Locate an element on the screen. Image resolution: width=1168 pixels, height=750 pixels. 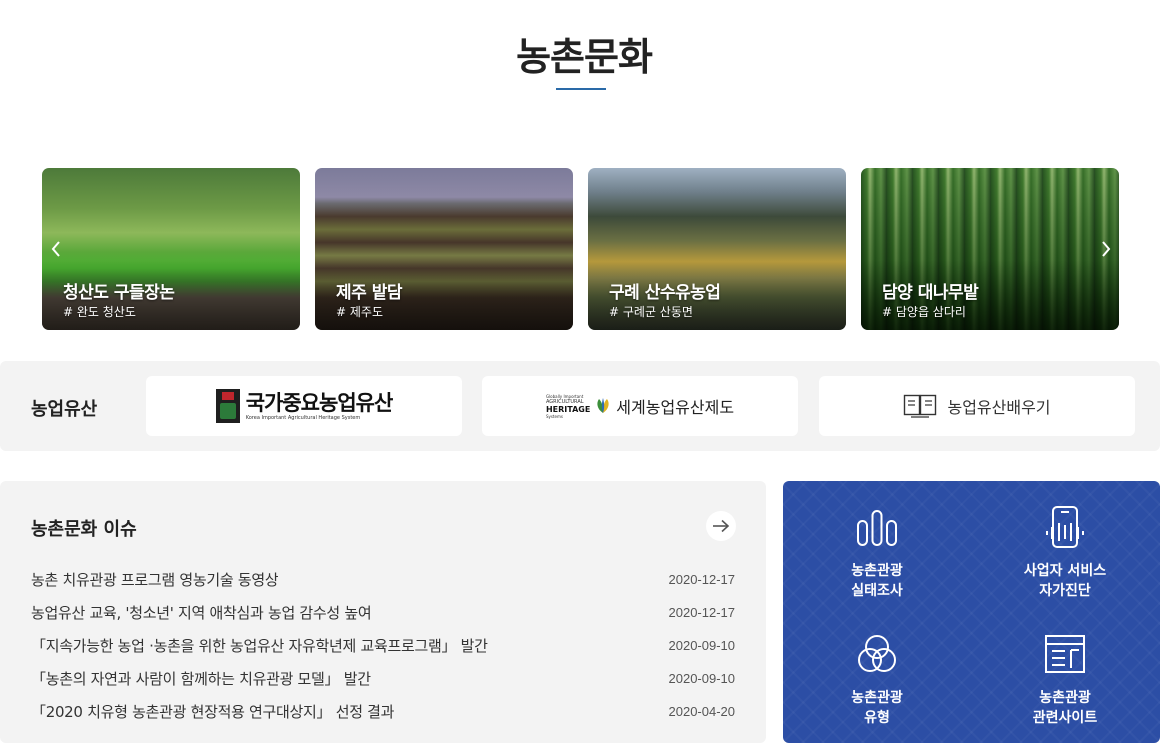
service-label-line2: 실태조사 is located at coordinates (877, 591).